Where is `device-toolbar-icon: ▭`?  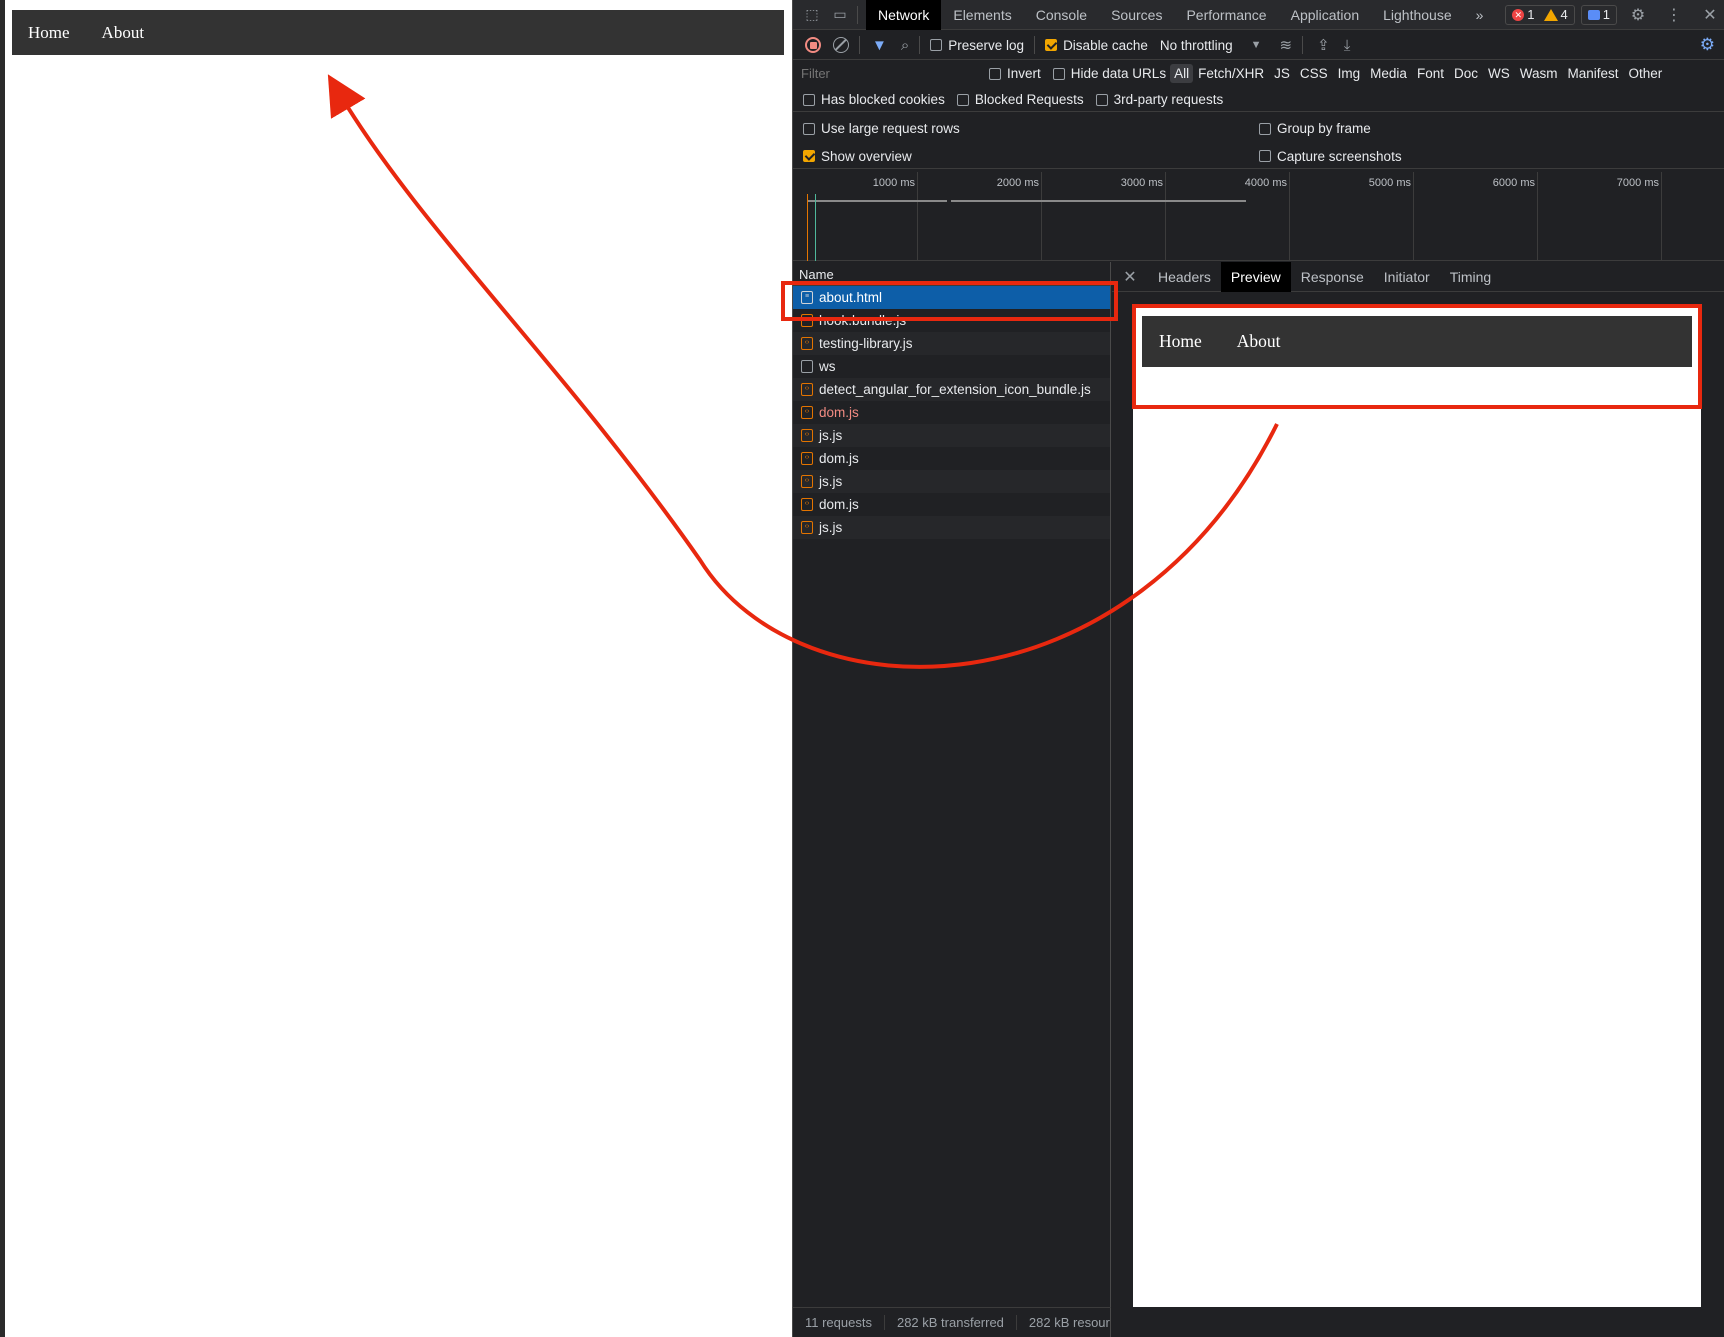
device-toolbar-icon: ▭ is located at coordinates (840, 15).